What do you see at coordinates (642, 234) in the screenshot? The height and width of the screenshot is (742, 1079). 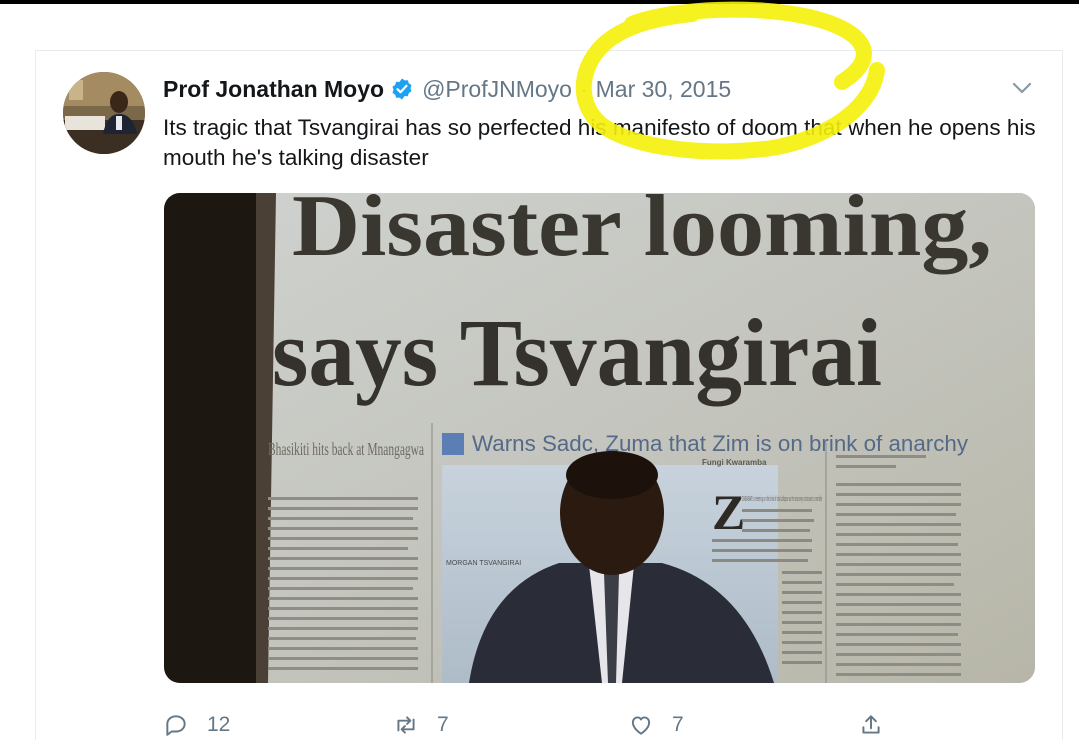 I see `headline-line1: Disaster looming,` at bounding box center [642, 234].